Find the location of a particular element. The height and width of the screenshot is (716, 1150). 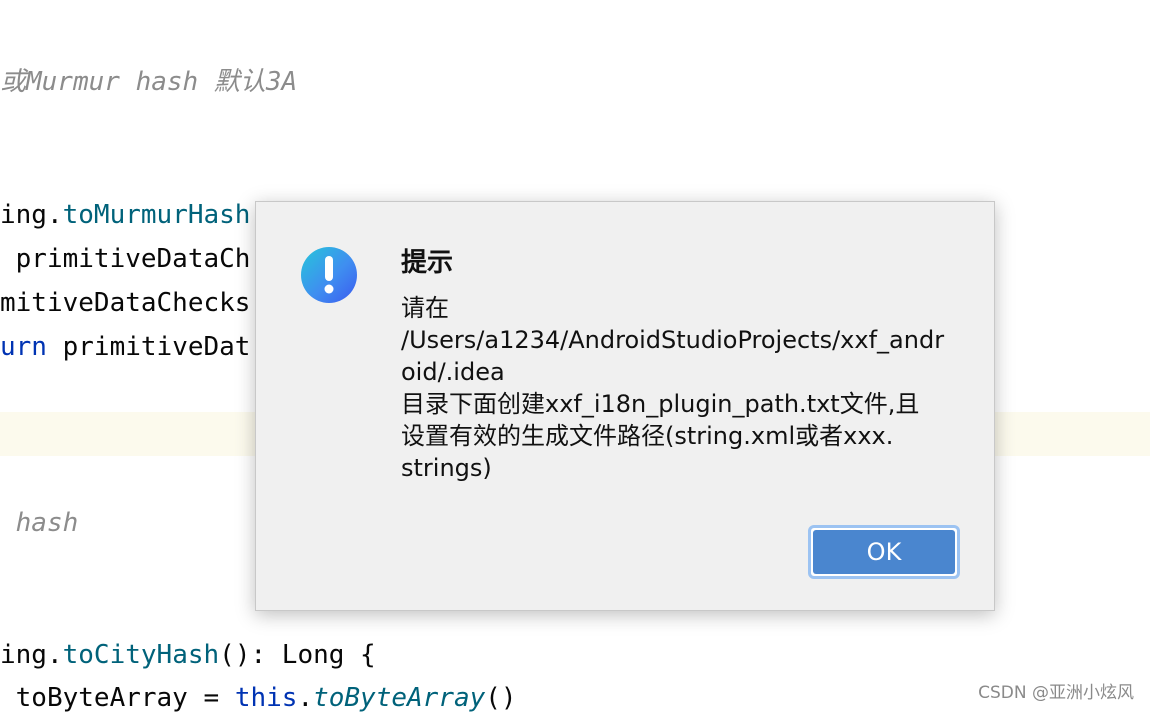

code-token: () is located at coordinates (501, 698).